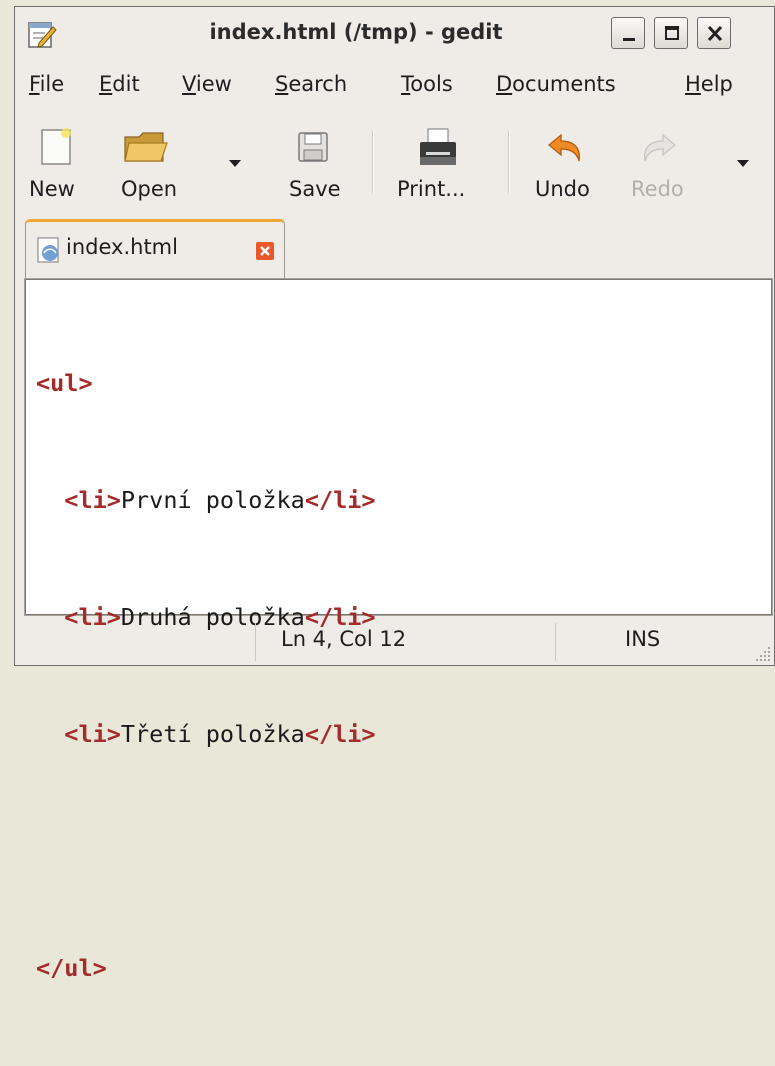 The image size is (775, 1066). I want to click on menu-help-mnemonic: H, so click(693, 84).